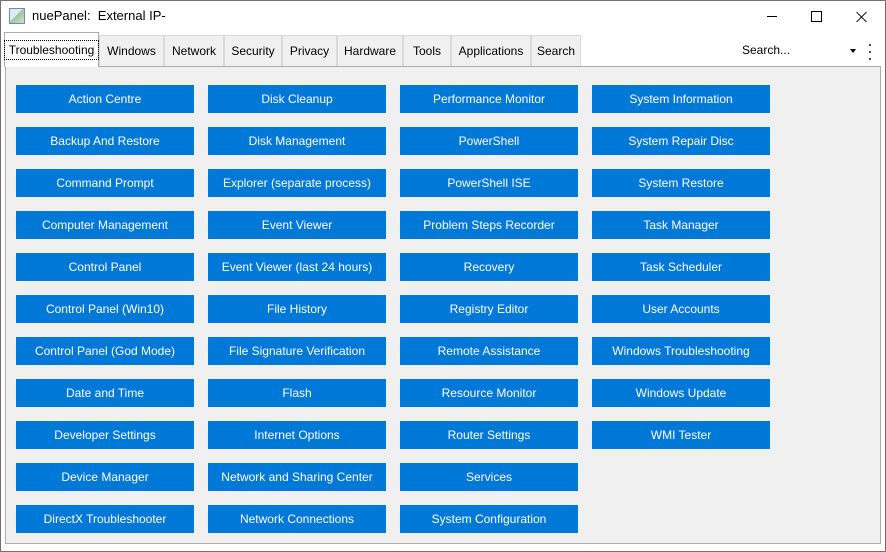 The image size is (886, 552). I want to click on system-restore-button: System Restore, so click(681, 183).